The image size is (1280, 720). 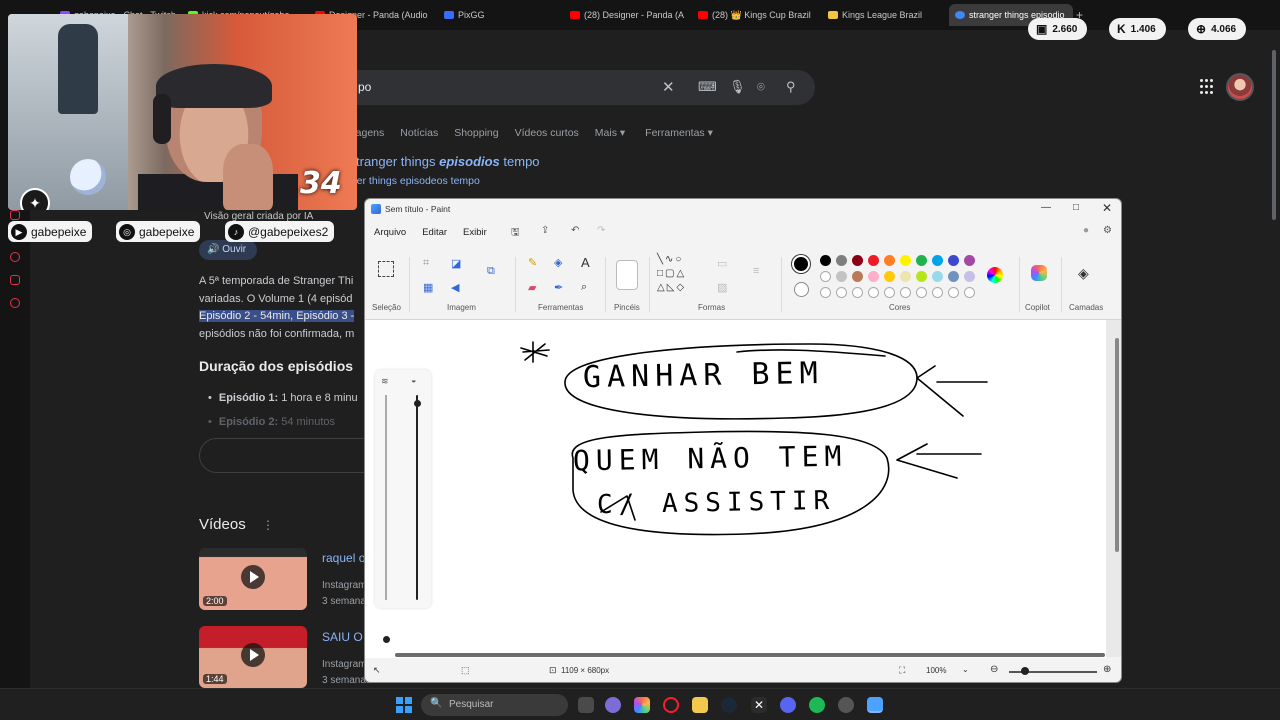 What do you see at coordinates (417, 403) in the screenshot?
I see `opacity-slider-knob` at bounding box center [417, 403].